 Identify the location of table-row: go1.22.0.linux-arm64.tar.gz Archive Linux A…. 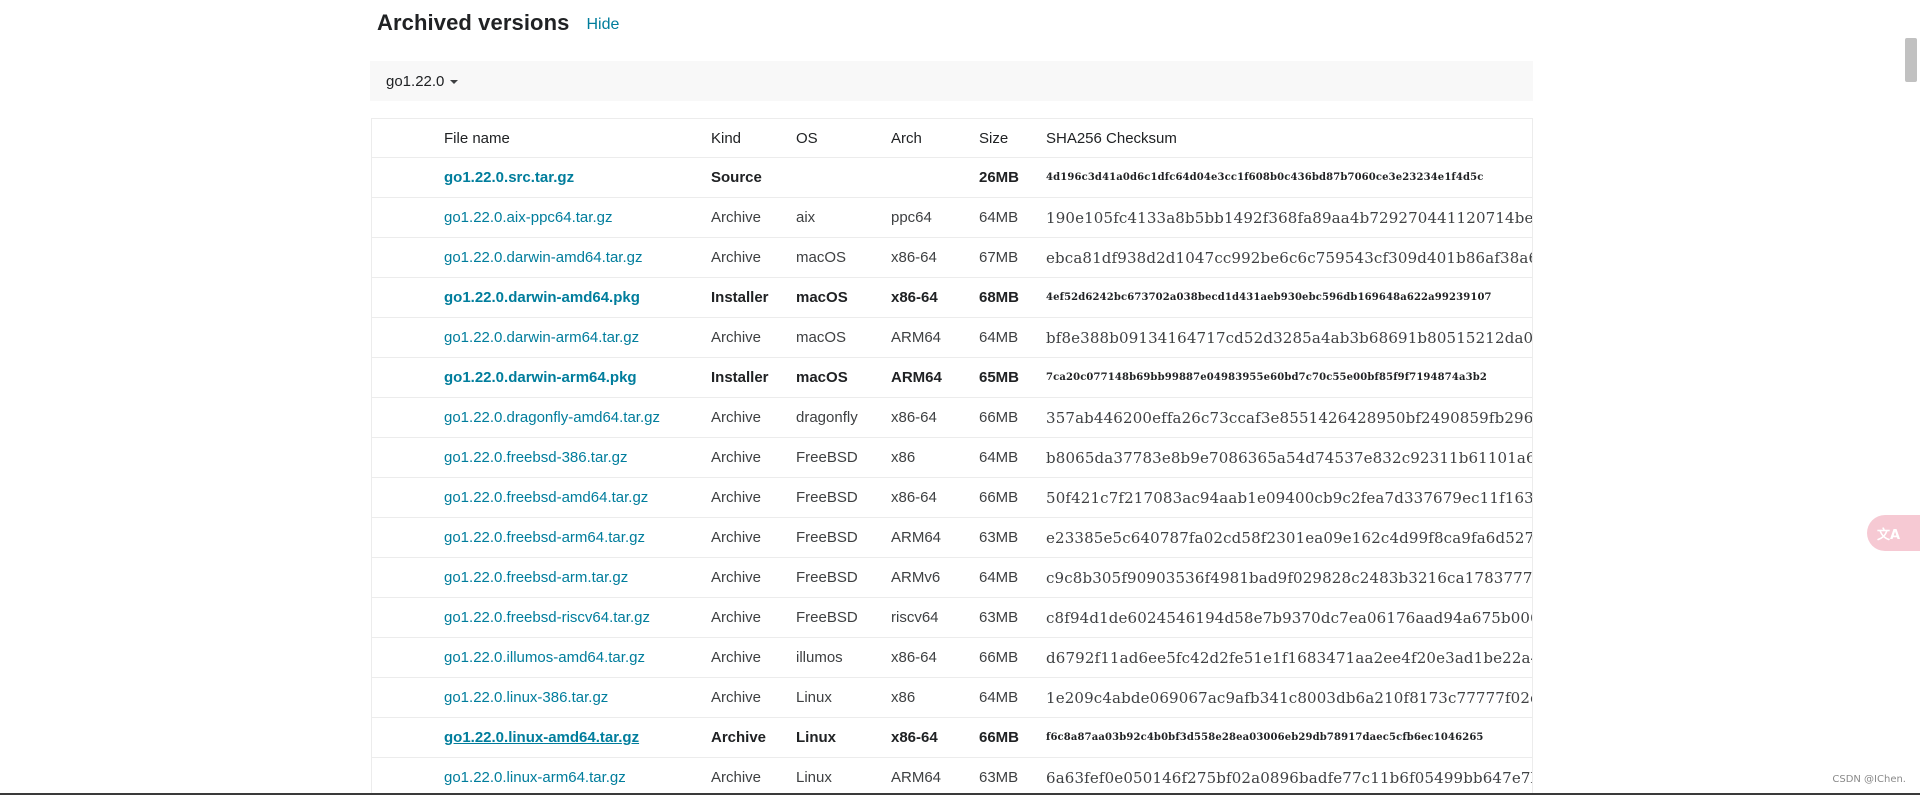
(952, 776).